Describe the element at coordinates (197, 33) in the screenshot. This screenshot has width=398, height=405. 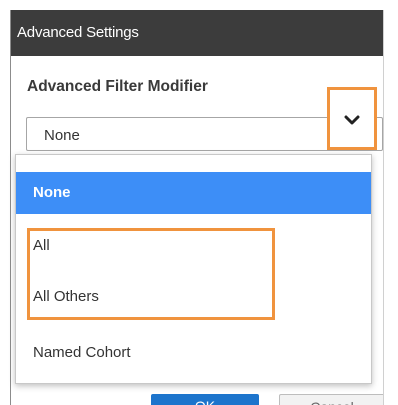
I see `dialog-title: Advanced Settings` at that location.